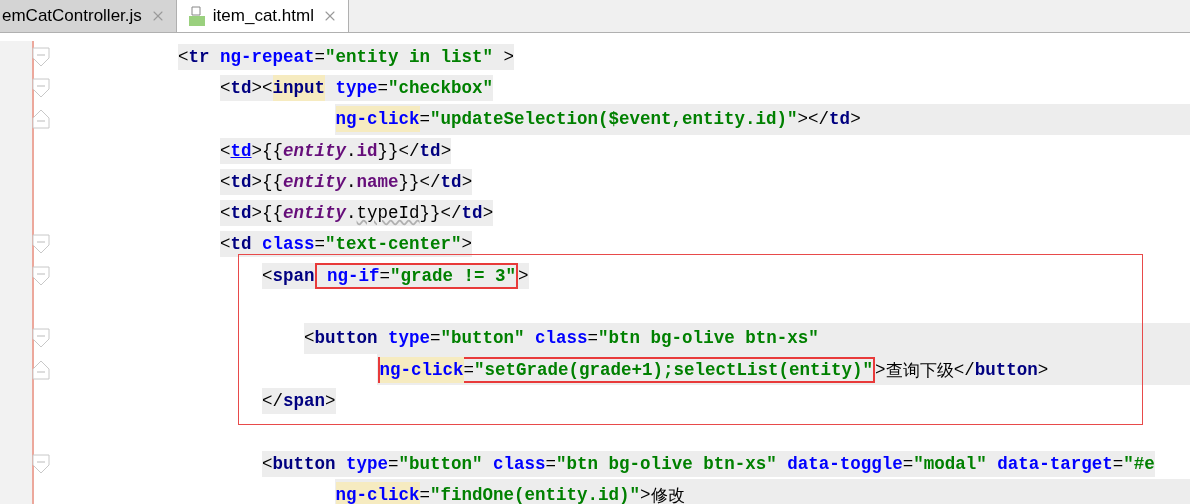 The height and width of the screenshot is (504, 1190). I want to click on attribute-name: data-target, so click(1054, 464).